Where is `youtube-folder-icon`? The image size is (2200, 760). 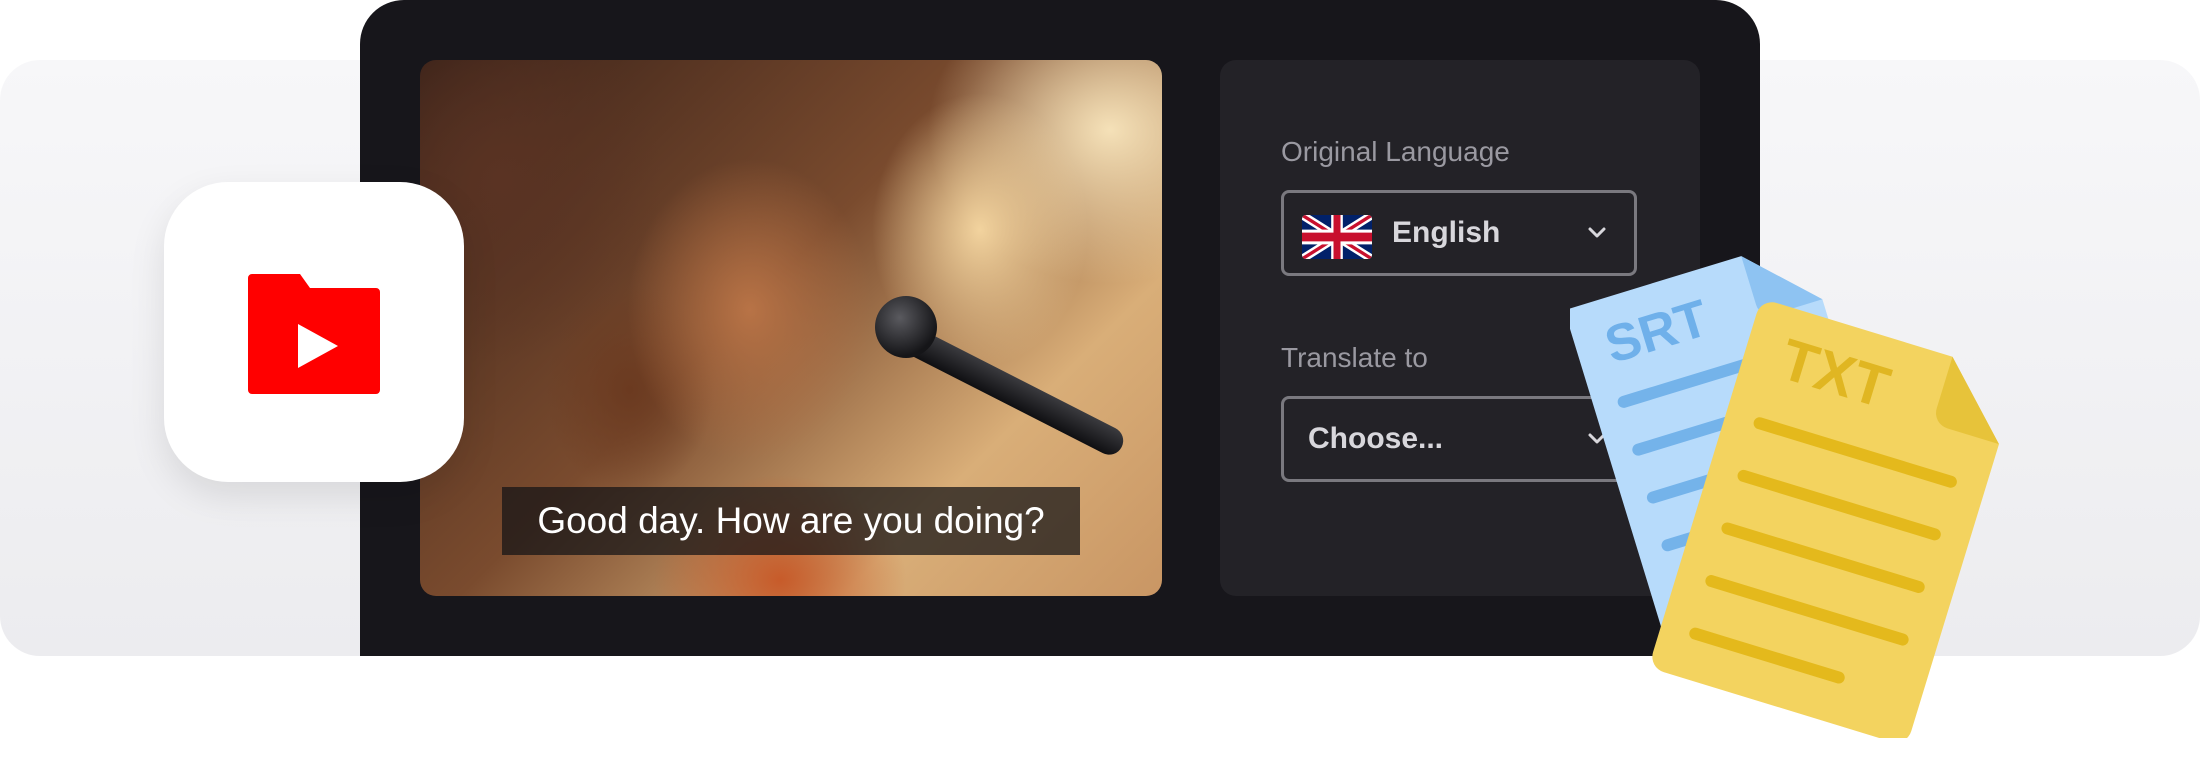 youtube-folder-icon is located at coordinates (314, 334).